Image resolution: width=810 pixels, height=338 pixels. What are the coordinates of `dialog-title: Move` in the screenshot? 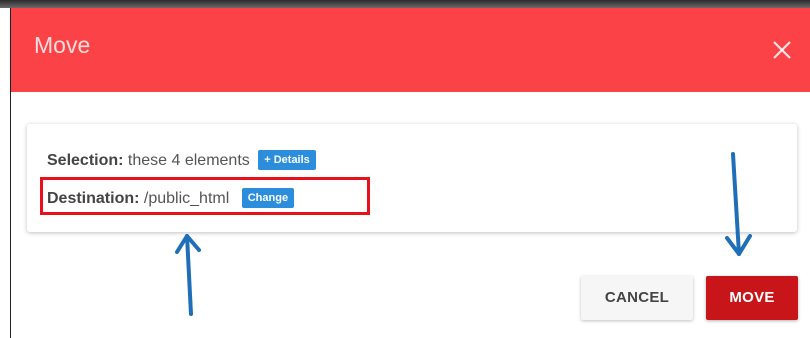 It's located at (62, 45).